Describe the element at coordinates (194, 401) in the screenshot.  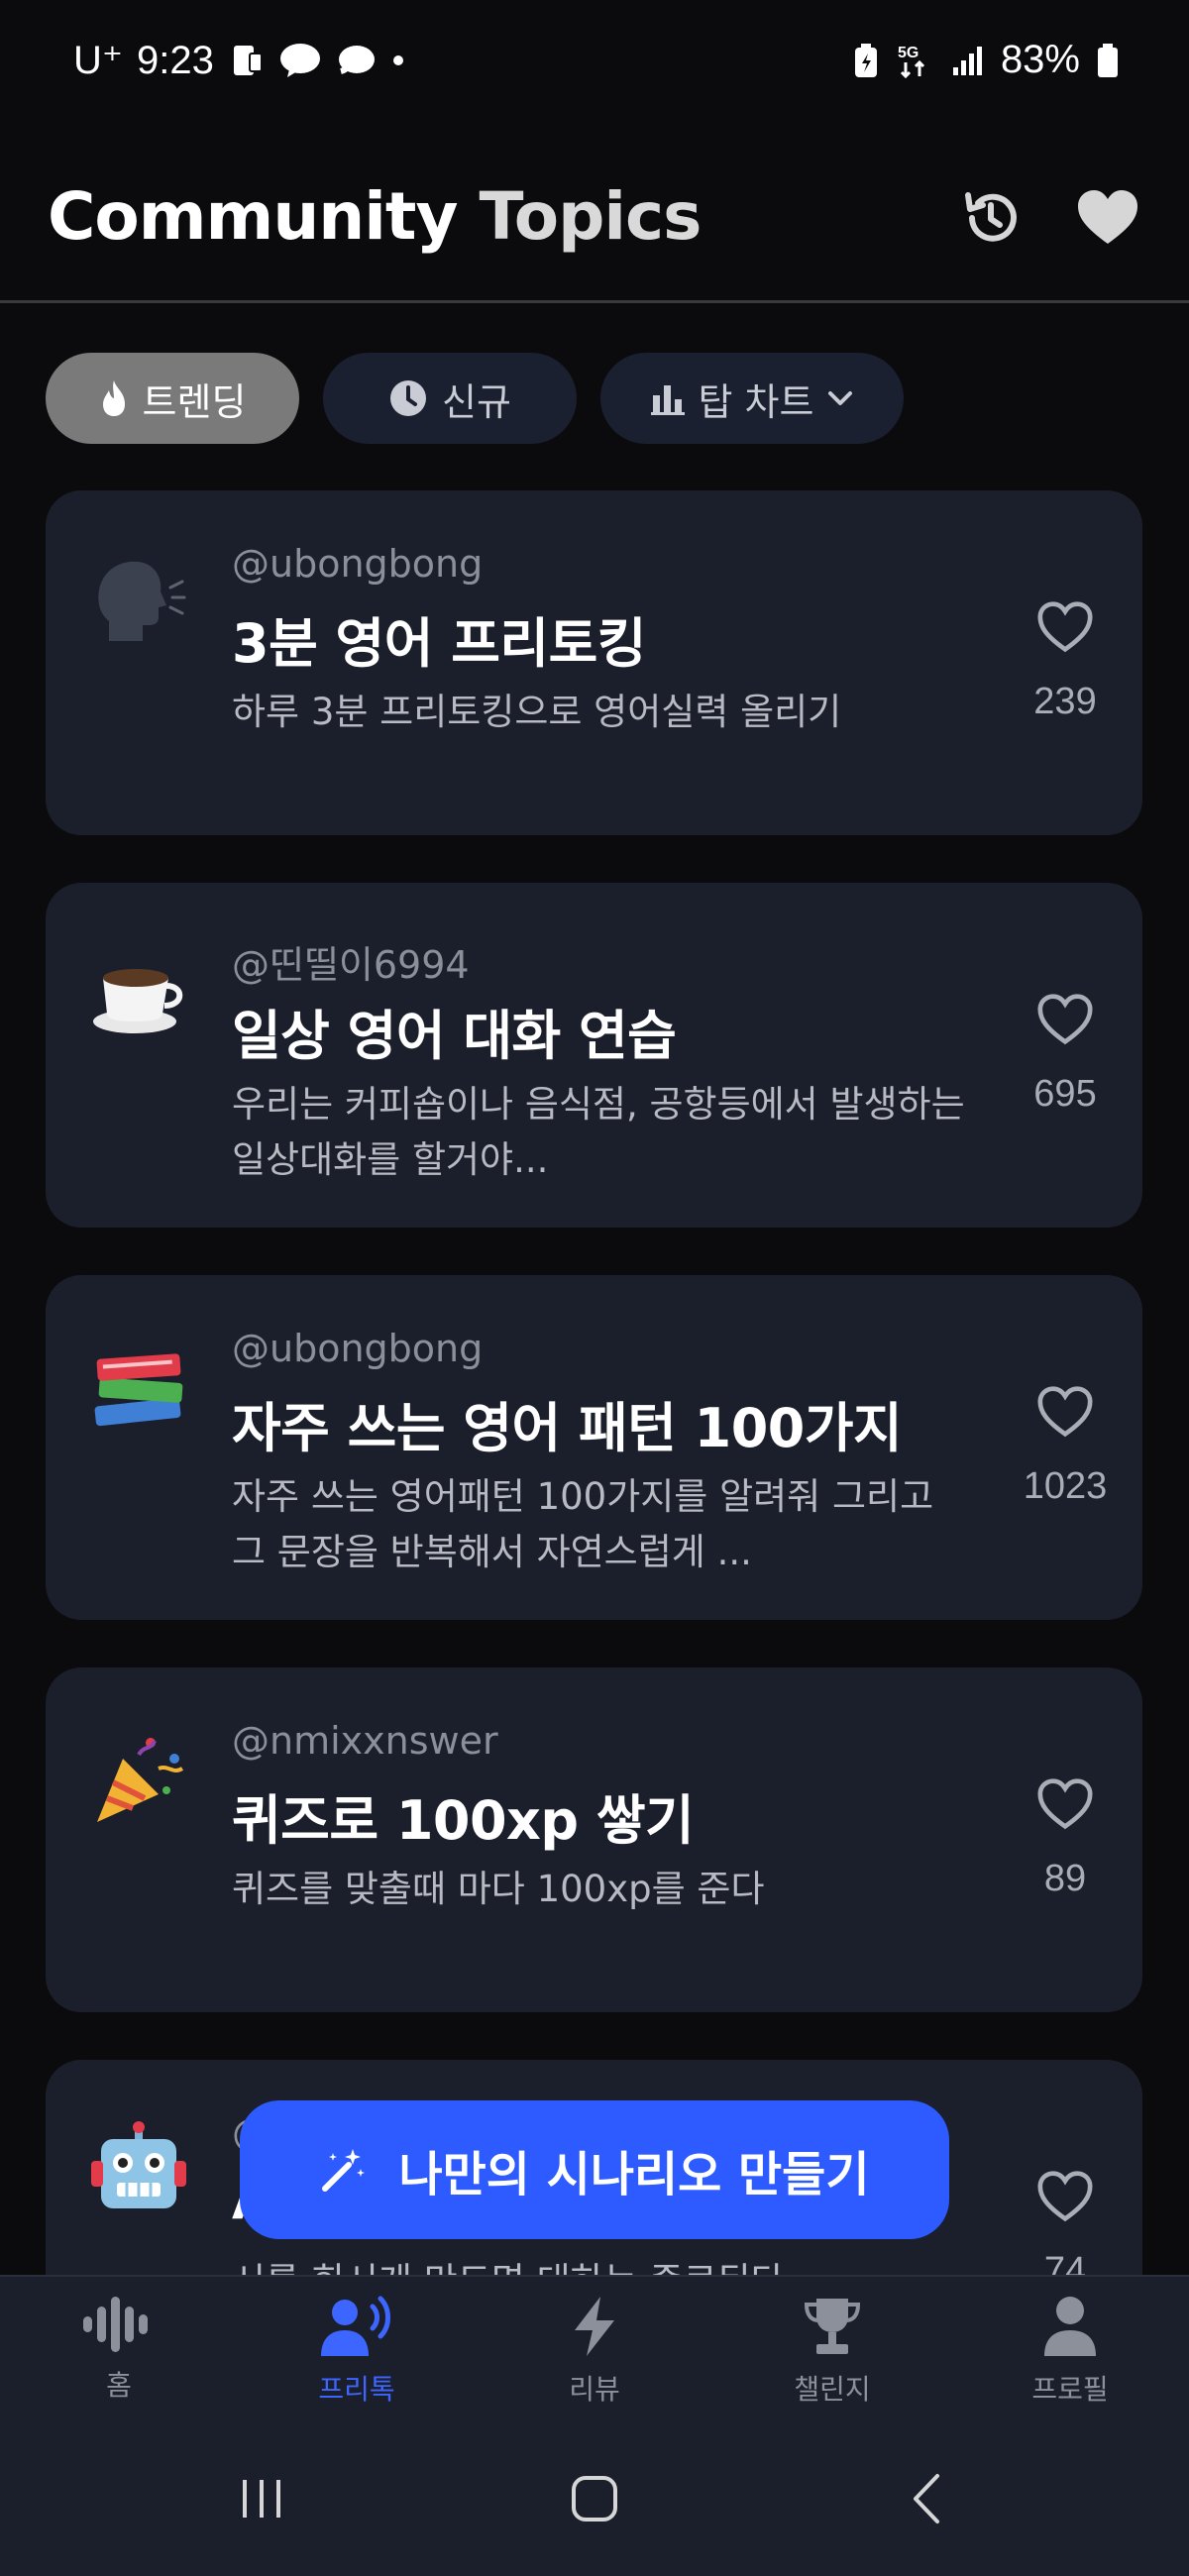
I see `filter-chip-label: 트렌딩` at that location.